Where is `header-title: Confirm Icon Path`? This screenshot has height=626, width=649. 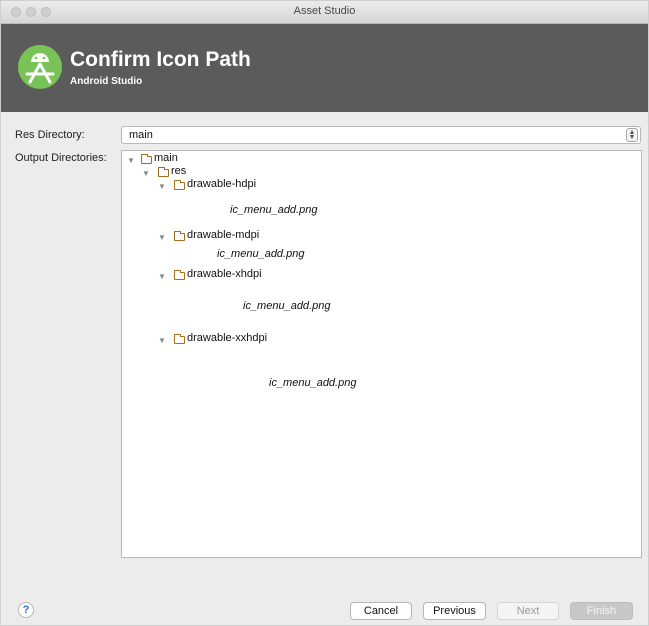
header-title: Confirm Icon Path is located at coordinates (160, 59).